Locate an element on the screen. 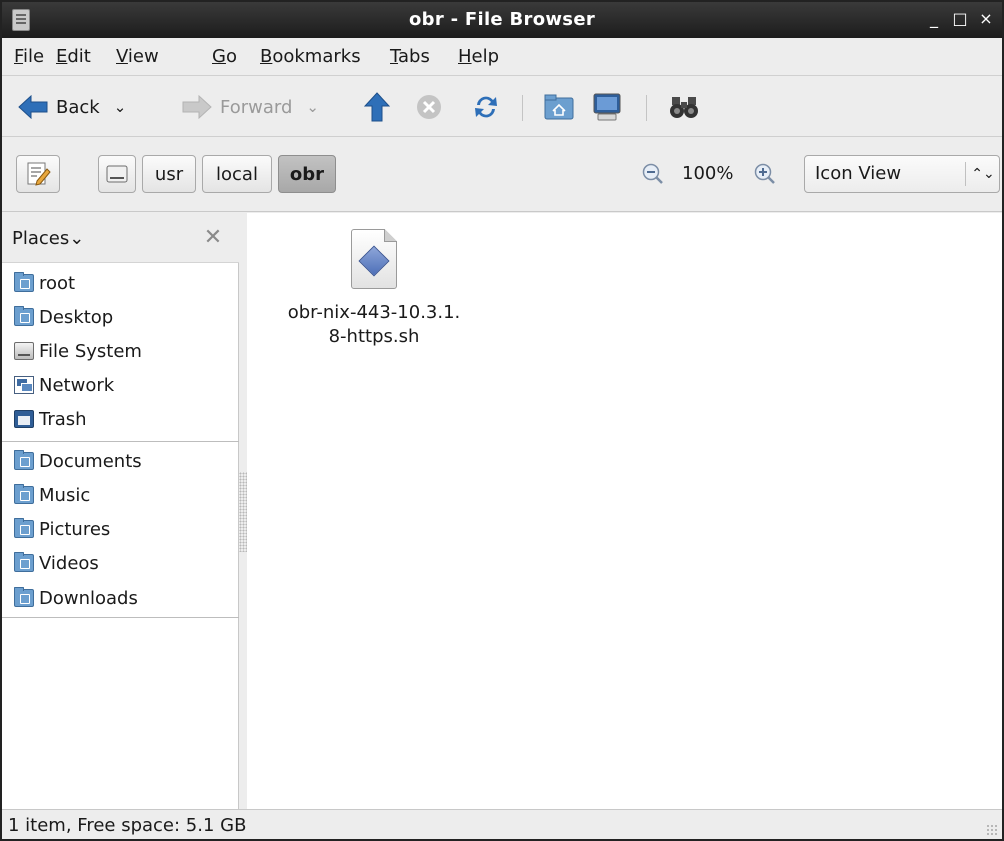 This screenshot has height=841, width=1004. sidebar-item-documents: Documents is located at coordinates (78, 461).